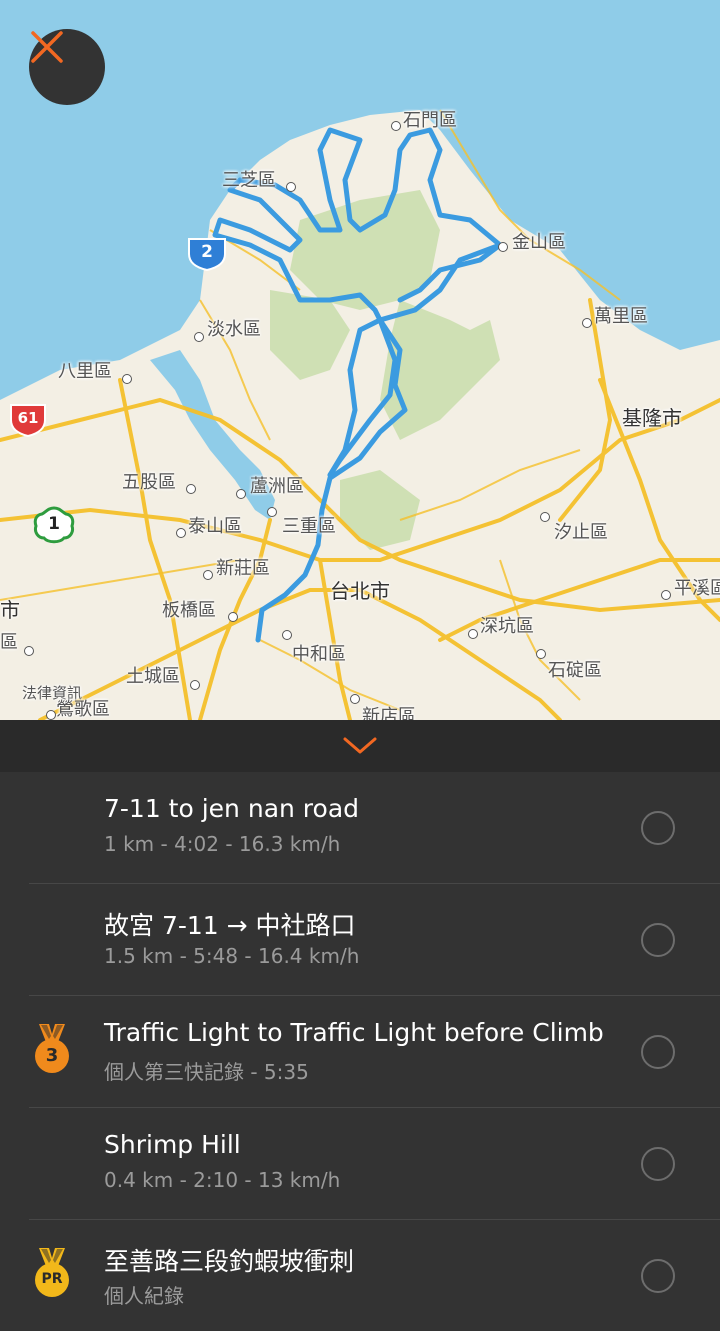 The height and width of the screenshot is (1331, 720). I want to click on segment-row: PR 至善路三段釣蝦坡衝刺 個人紀錄, so click(374, 1275).